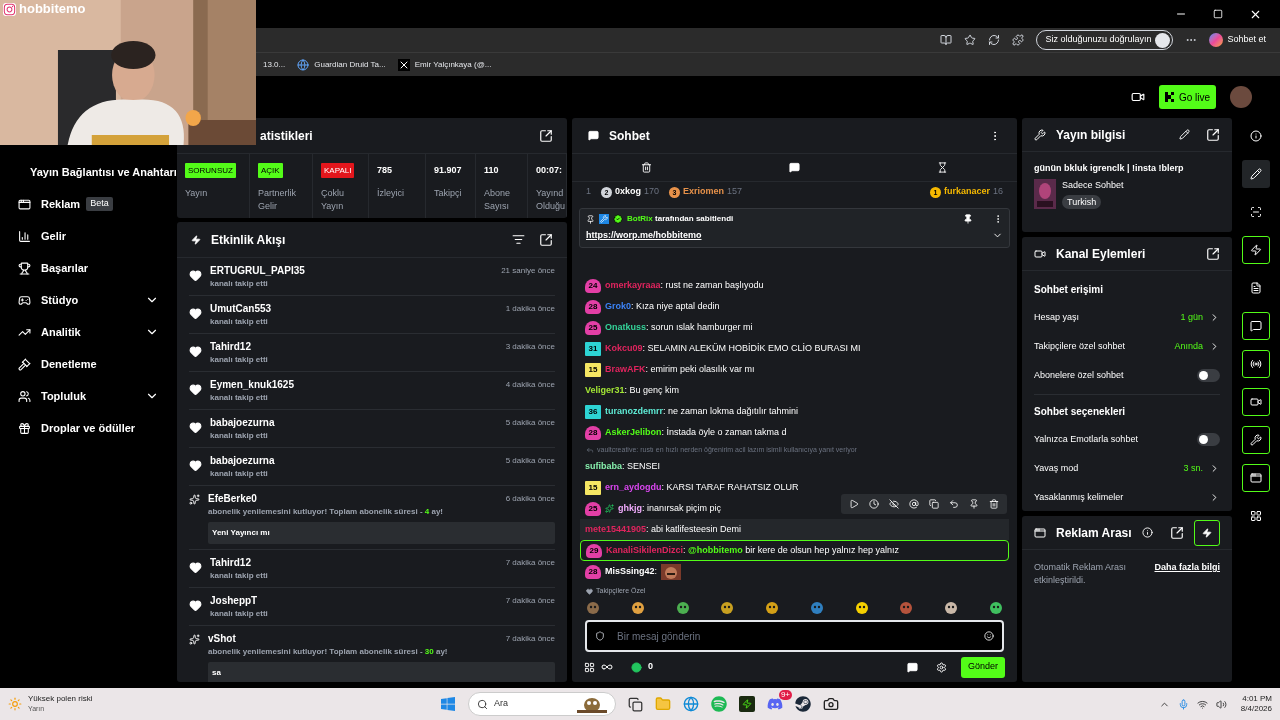  What do you see at coordinates (1127, 375) in the screenshot?
I see `setting-row: Abonelere özel sohbet` at bounding box center [1127, 375].